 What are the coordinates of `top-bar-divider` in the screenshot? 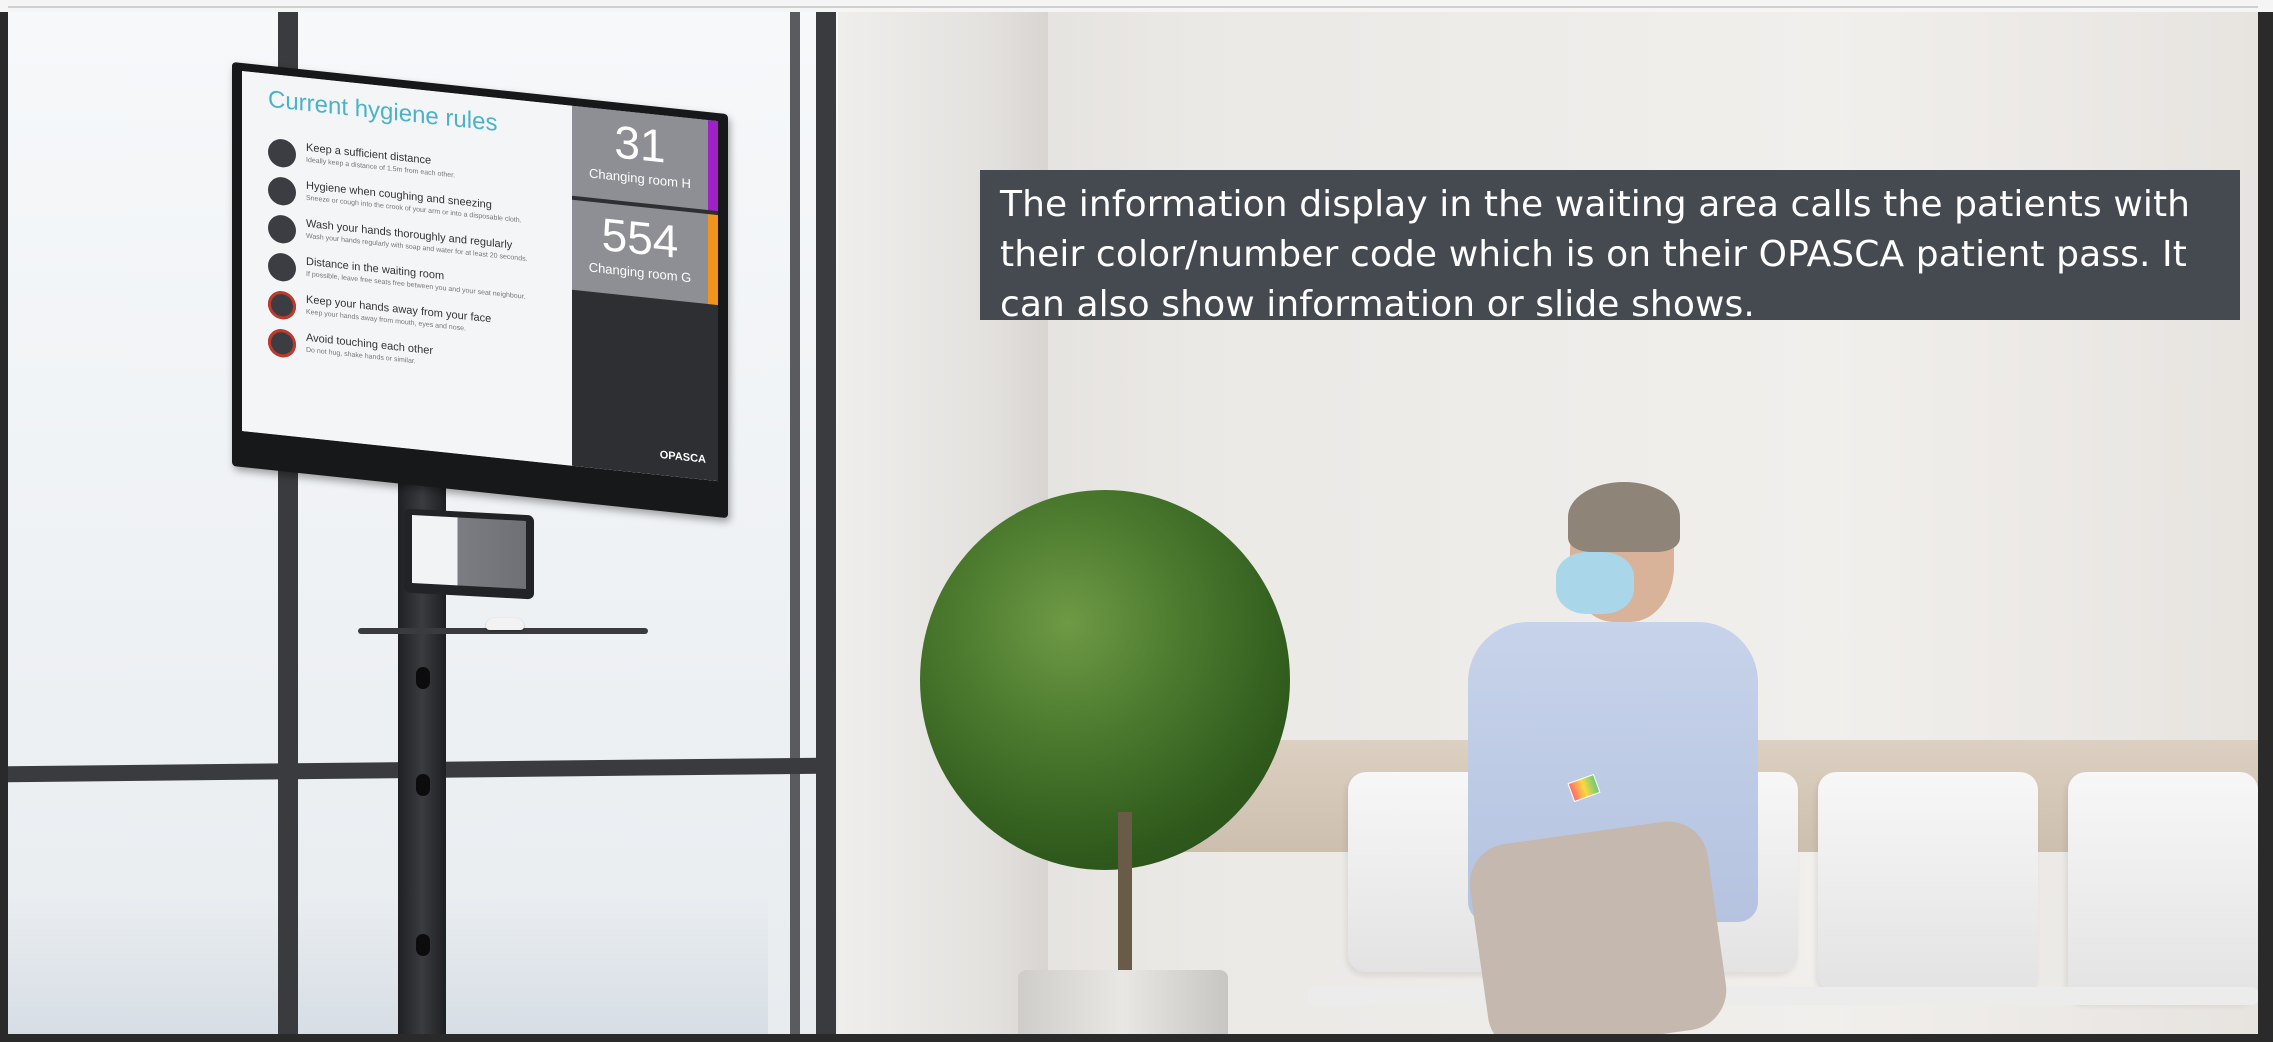 It's located at (1133, 7).